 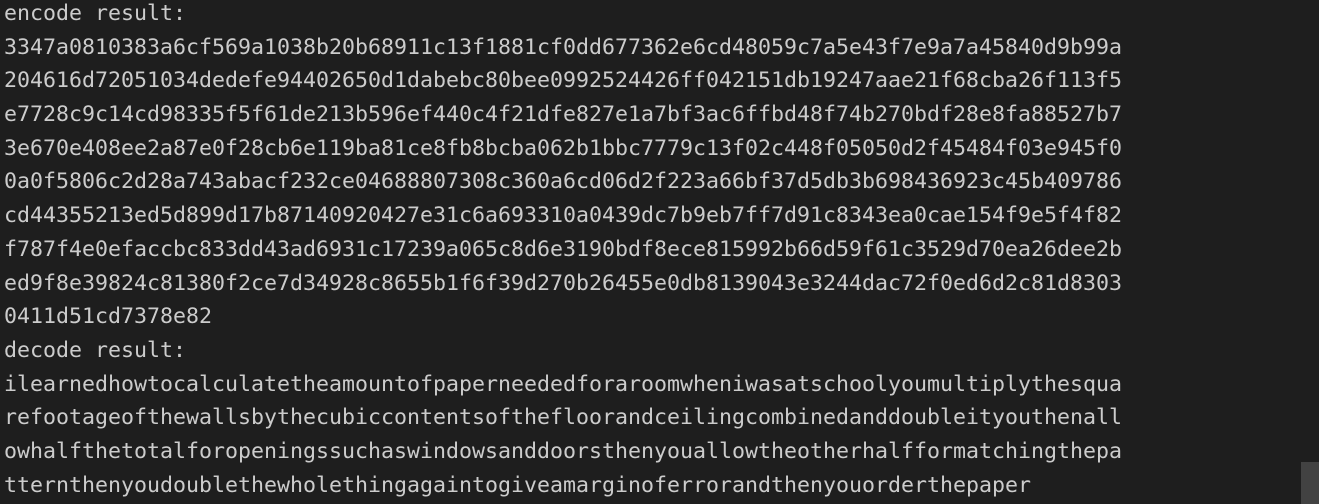 I want to click on decode-result-label: decode result:, so click(x=95, y=350).